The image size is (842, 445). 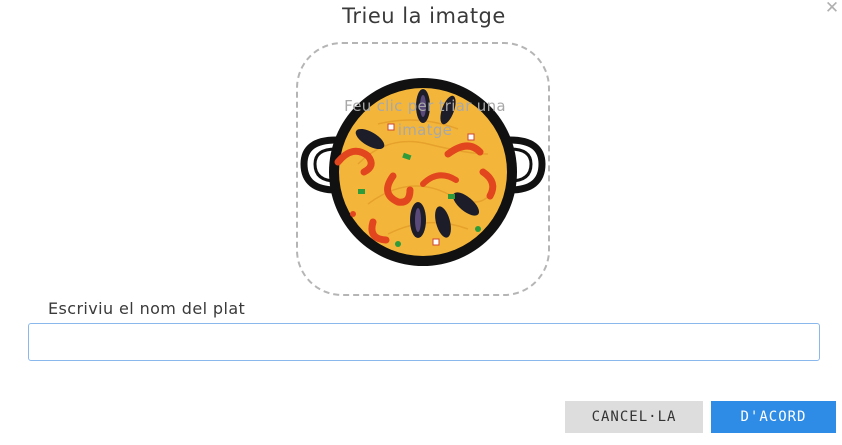 What do you see at coordinates (832, 8) in the screenshot?
I see `close-icon: ✕` at bounding box center [832, 8].